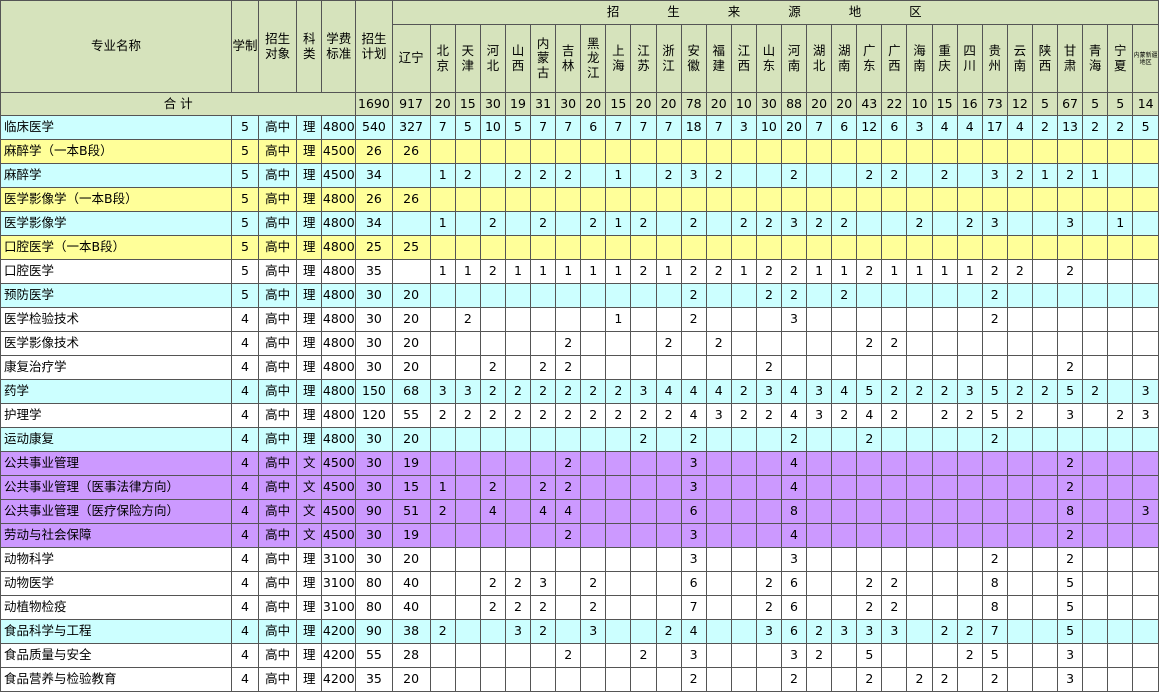  What do you see at coordinates (579, 679) in the screenshot?
I see `table-row: 食品营养与检验教育 4 高中理 4200 35 20 2 2 2 2 2 2 3` at bounding box center [579, 679].